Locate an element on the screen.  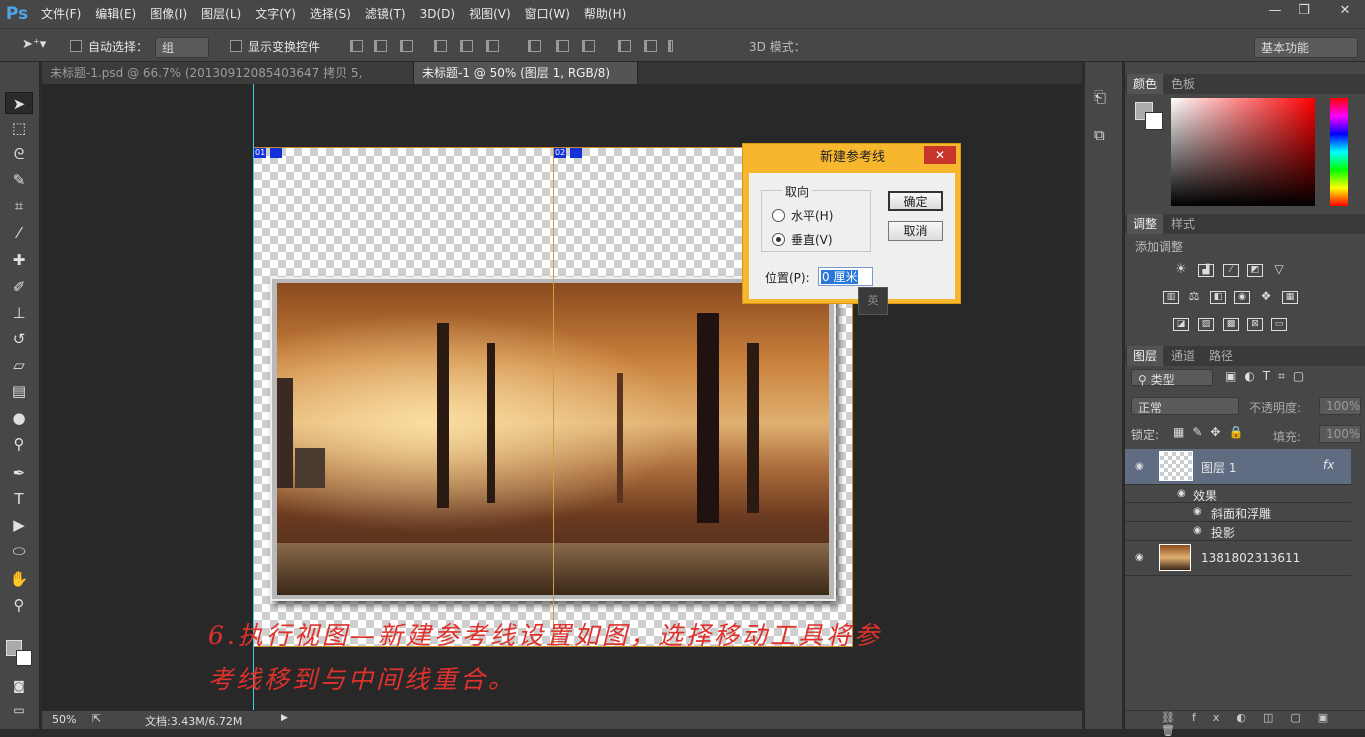
menu-image: 图像(I) is located at coordinates (168, 14).